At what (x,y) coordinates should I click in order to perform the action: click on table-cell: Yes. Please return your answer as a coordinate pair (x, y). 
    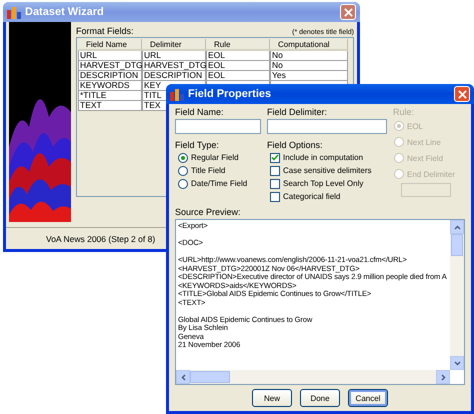
    Looking at the image, I should click on (309, 76).